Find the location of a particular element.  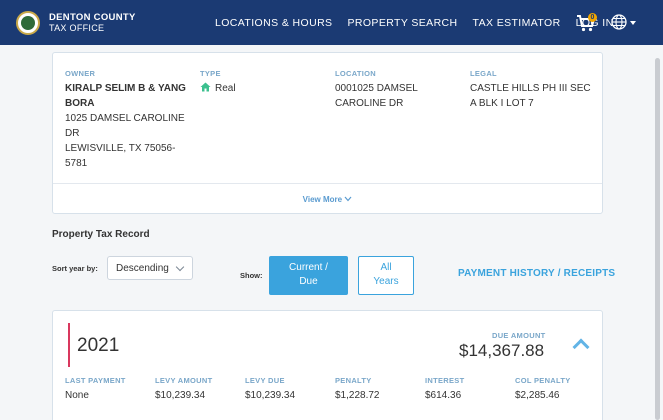

county-seal-icon is located at coordinates (28, 22).